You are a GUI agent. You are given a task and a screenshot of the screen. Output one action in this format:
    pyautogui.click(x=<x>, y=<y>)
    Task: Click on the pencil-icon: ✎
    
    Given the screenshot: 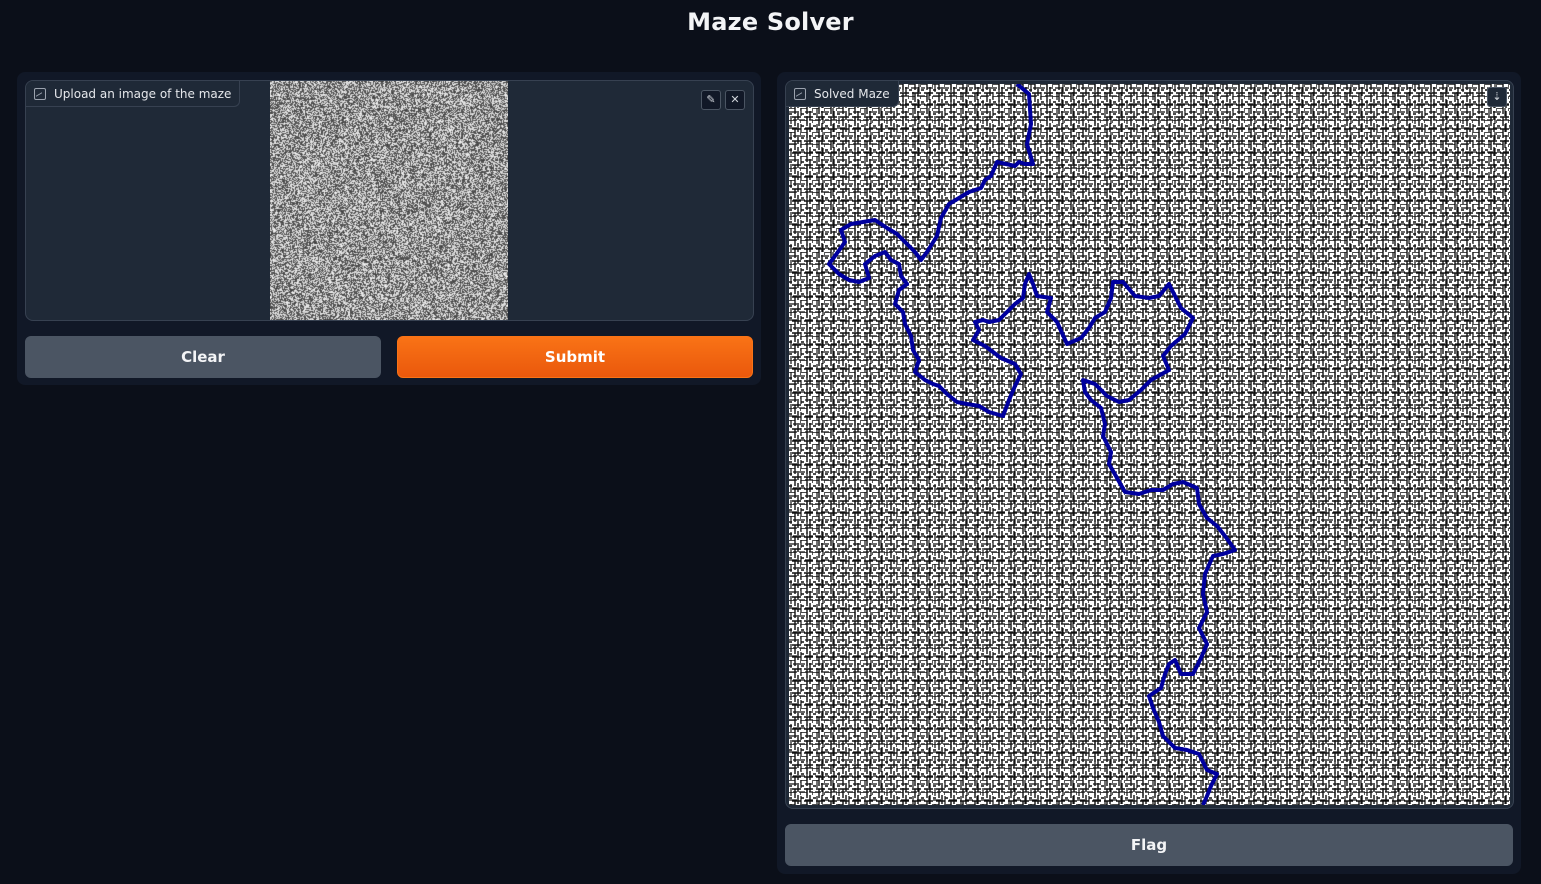 What is the action you would take?
    pyautogui.click(x=711, y=100)
    